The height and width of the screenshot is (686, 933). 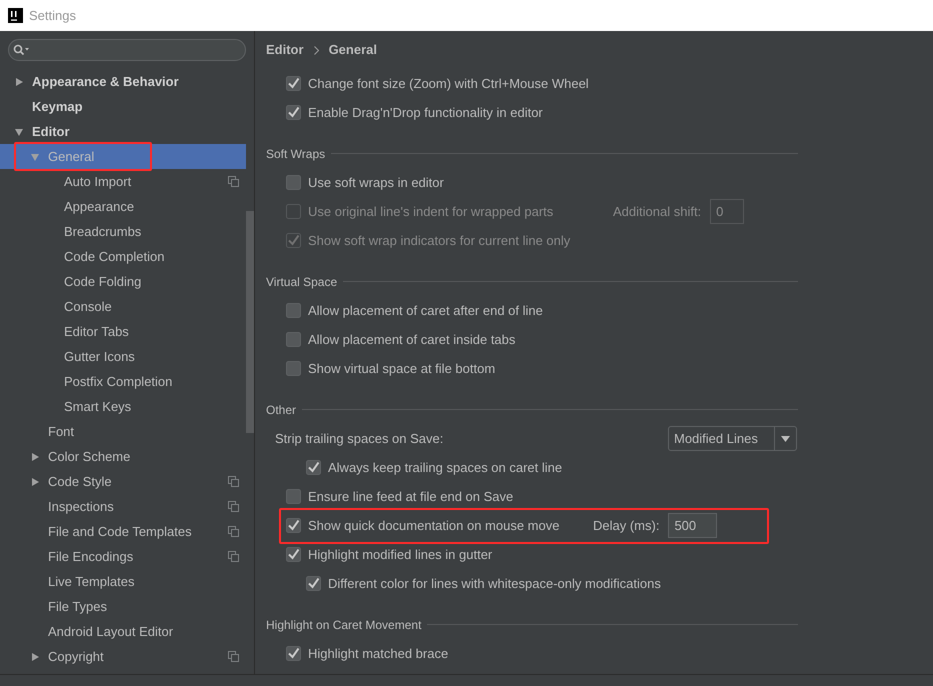 I want to click on tree-item: Postfix Completion, so click(x=123, y=381).